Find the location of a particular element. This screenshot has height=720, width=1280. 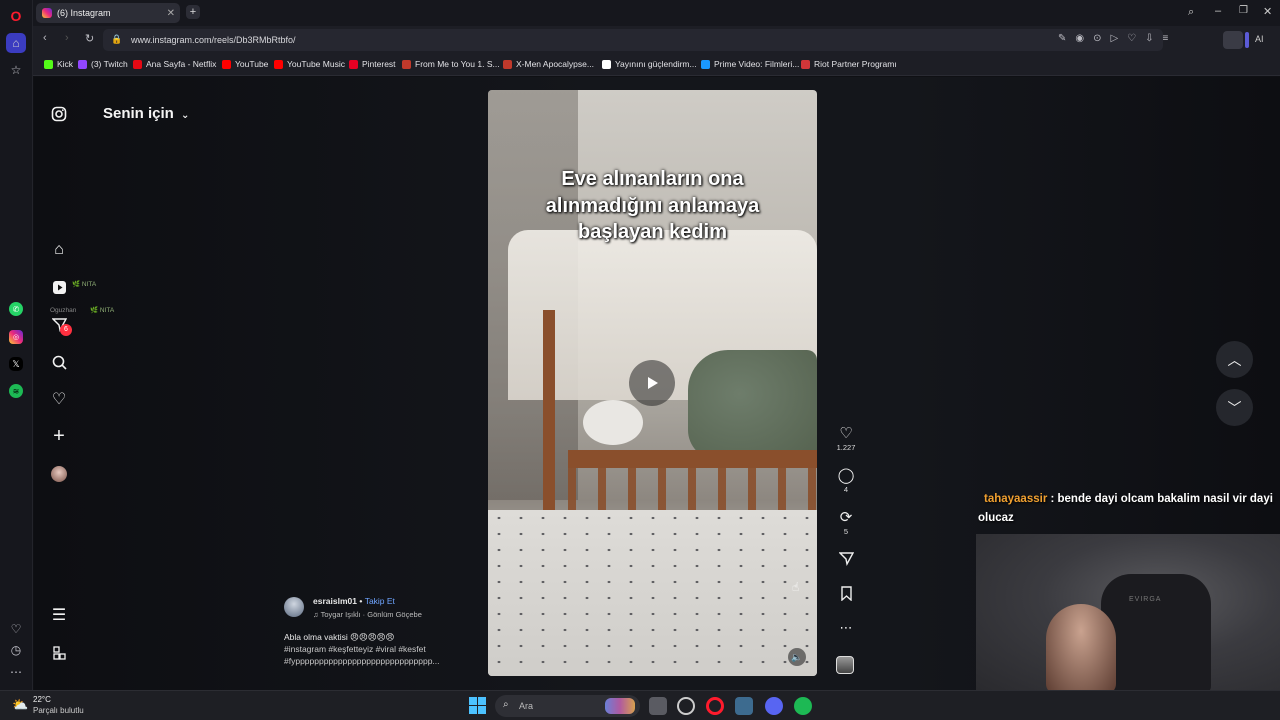

bookmark-item: Ana Sayfa - Netflix is located at coordinates (174, 64).